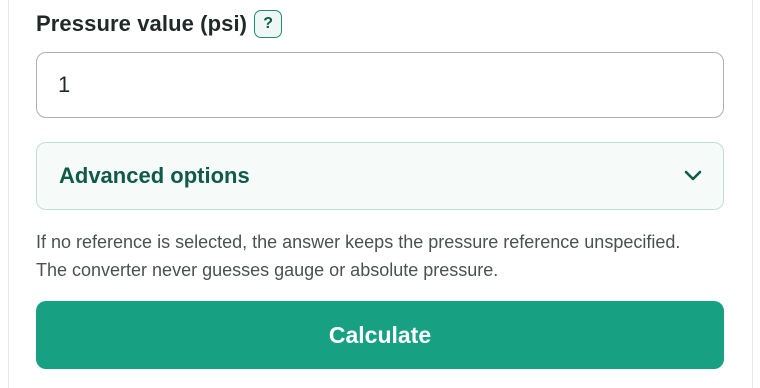 This screenshot has height=388, width=760. I want to click on help-button: ?, so click(268, 24).